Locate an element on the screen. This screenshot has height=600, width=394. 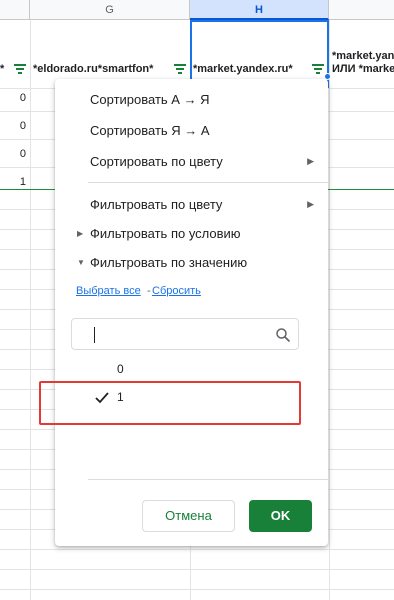
filter-by-condition-item: Фильтровать по условию is located at coordinates (165, 233).